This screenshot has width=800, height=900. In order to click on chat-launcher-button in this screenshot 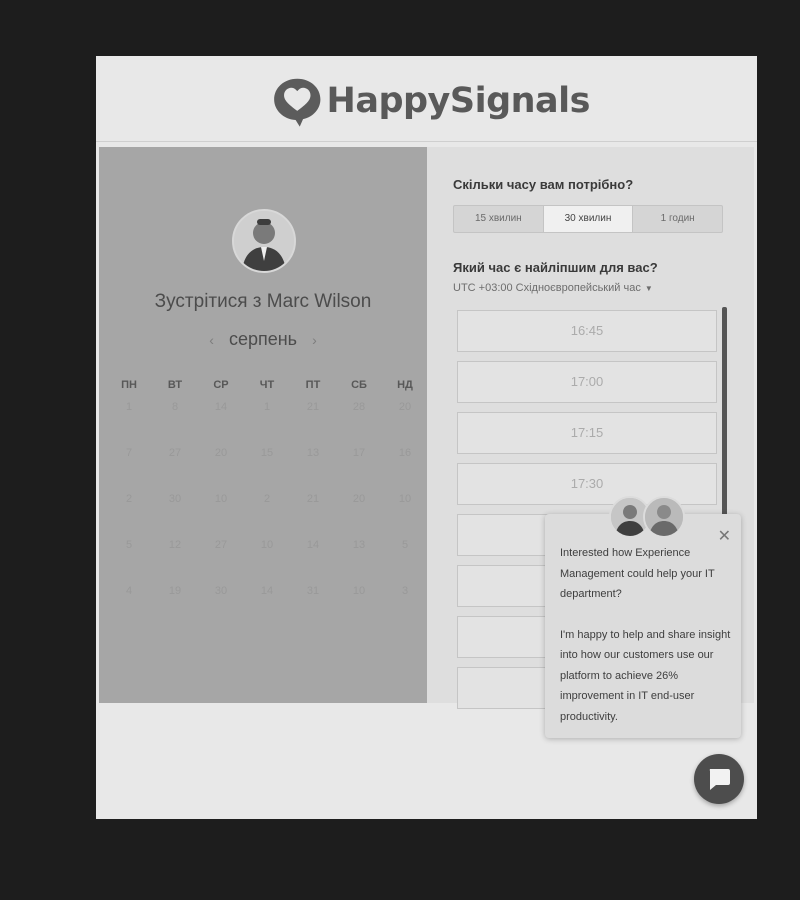, I will do `click(719, 779)`.